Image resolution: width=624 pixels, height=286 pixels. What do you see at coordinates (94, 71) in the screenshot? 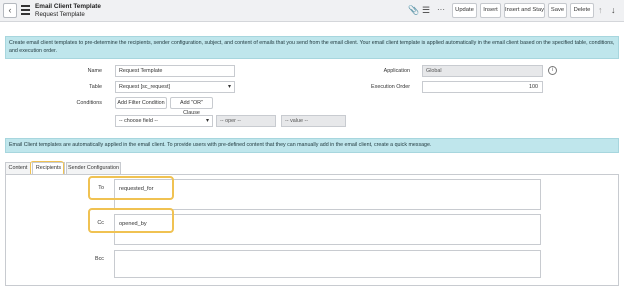
I see `name-label: Name` at bounding box center [94, 71].